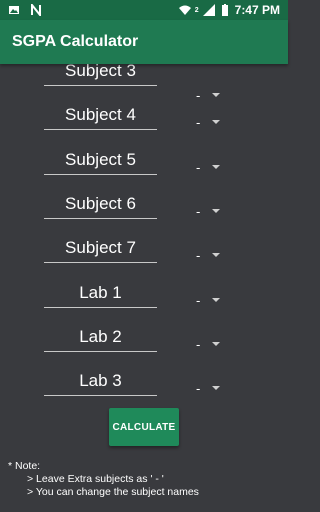 This screenshot has height=512, width=320. What do you see at coordinates (14, 10) in the screenshot?
I see `image-icon` at bounding box center [14, 10].